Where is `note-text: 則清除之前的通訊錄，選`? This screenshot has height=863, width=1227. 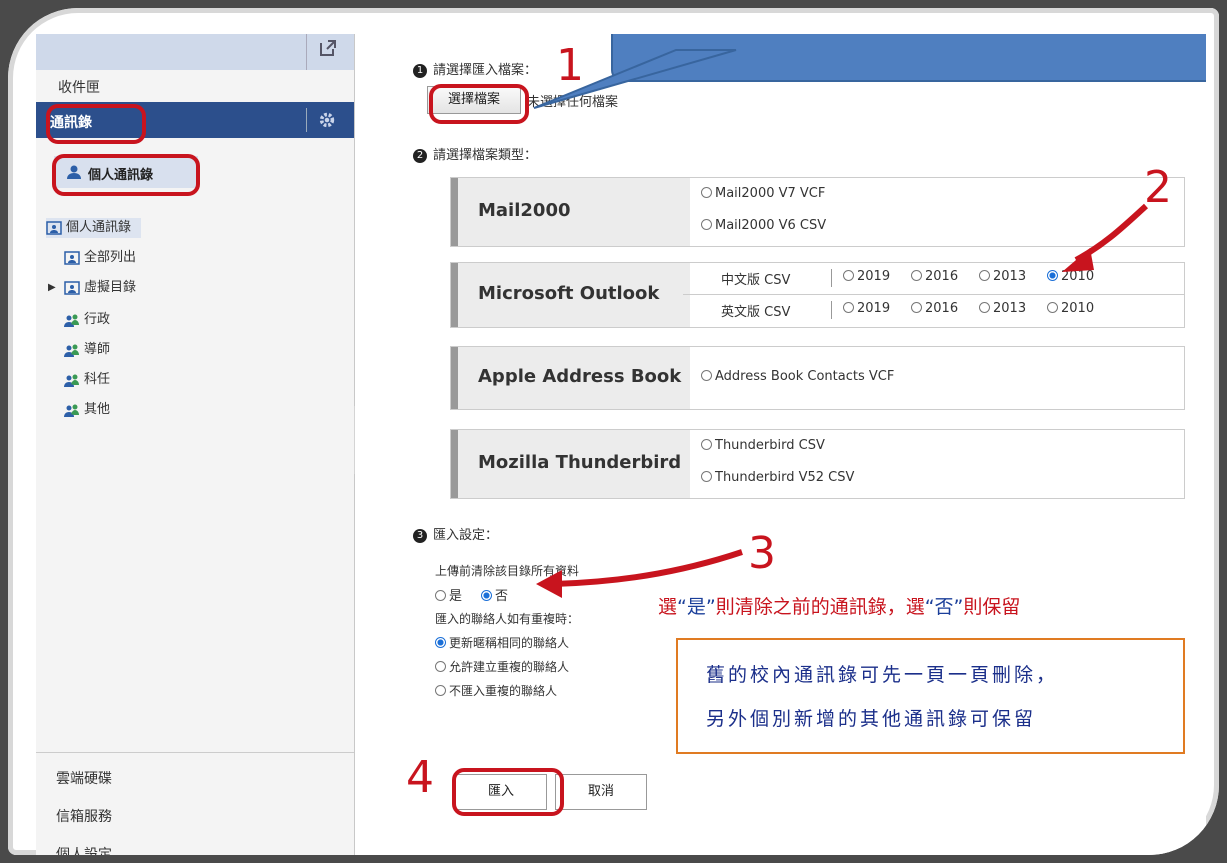
note-text: 則清除之前的通訊錄，選 is located at coordinates (820, 607).